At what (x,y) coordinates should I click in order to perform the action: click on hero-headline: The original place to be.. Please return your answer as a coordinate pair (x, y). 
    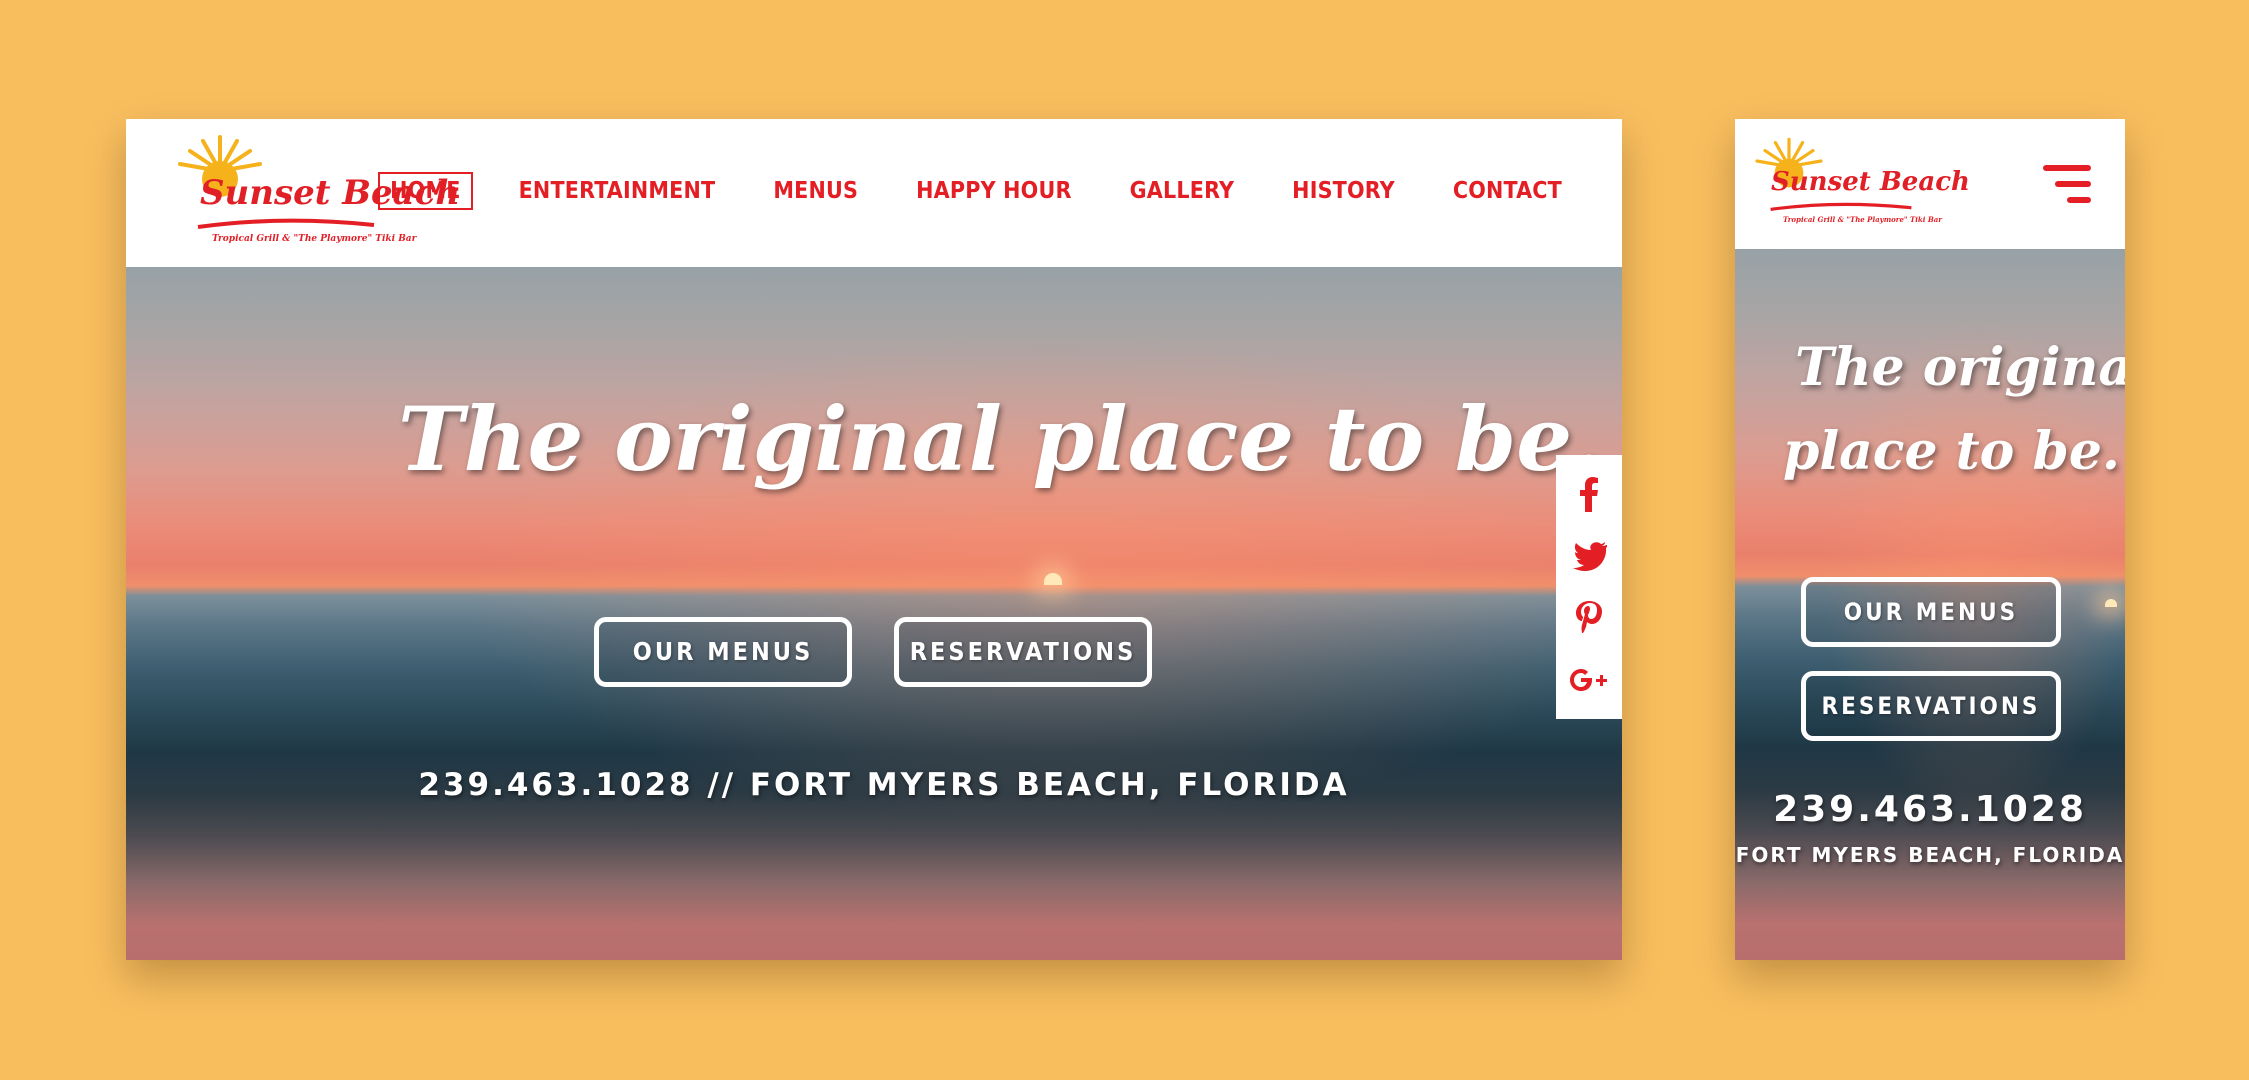
    Looking at the image, I should click on (1000, 439).